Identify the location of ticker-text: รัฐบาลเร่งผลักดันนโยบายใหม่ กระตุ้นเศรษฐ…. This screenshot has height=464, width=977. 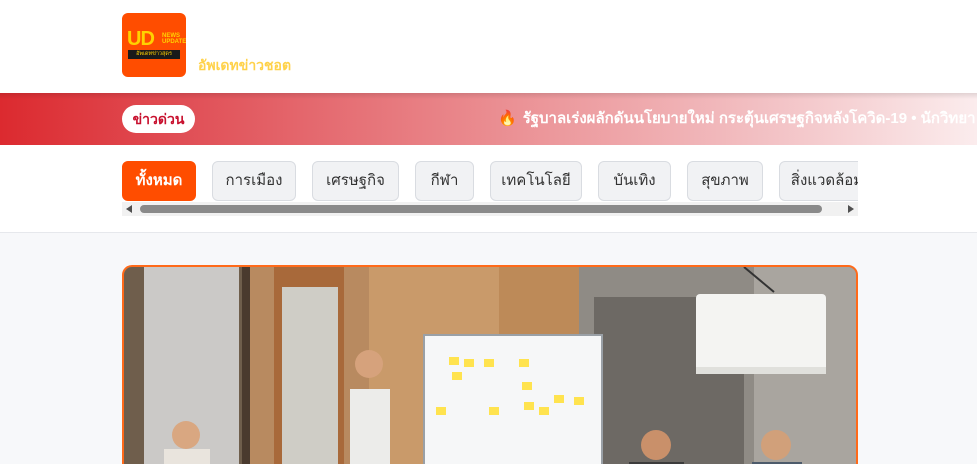
(749, 118).